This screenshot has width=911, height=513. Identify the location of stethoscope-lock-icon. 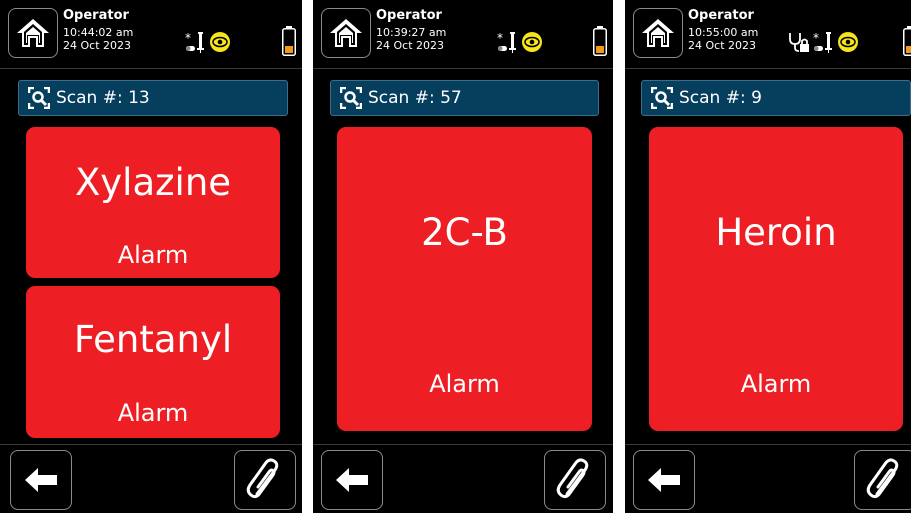
(799, 42).